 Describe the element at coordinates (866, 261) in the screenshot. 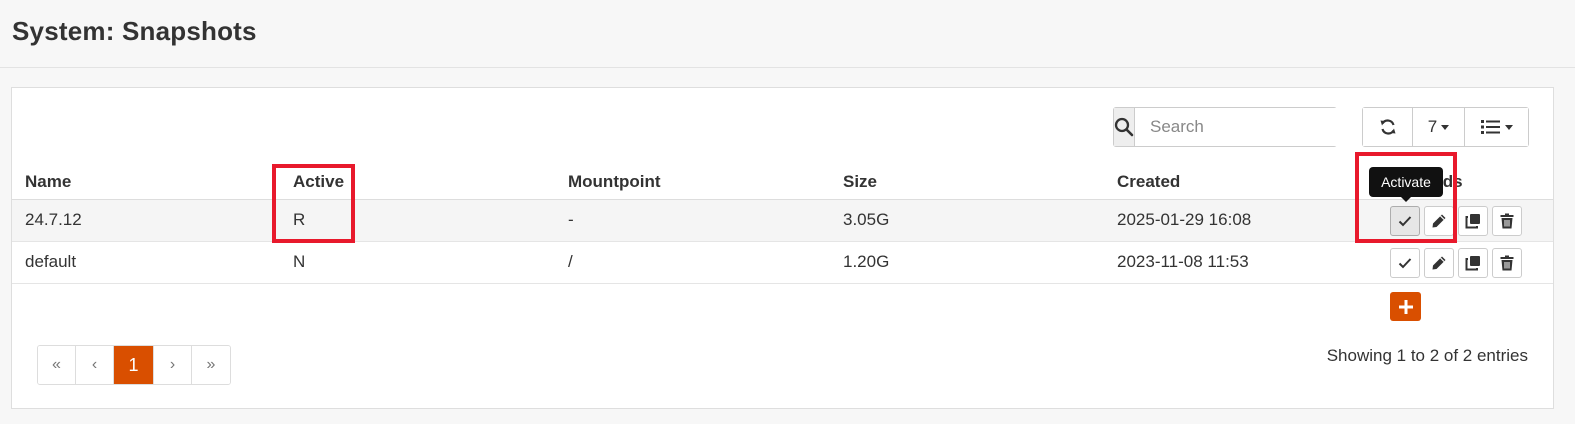

I see `cell-size: 1.20G` at that location.